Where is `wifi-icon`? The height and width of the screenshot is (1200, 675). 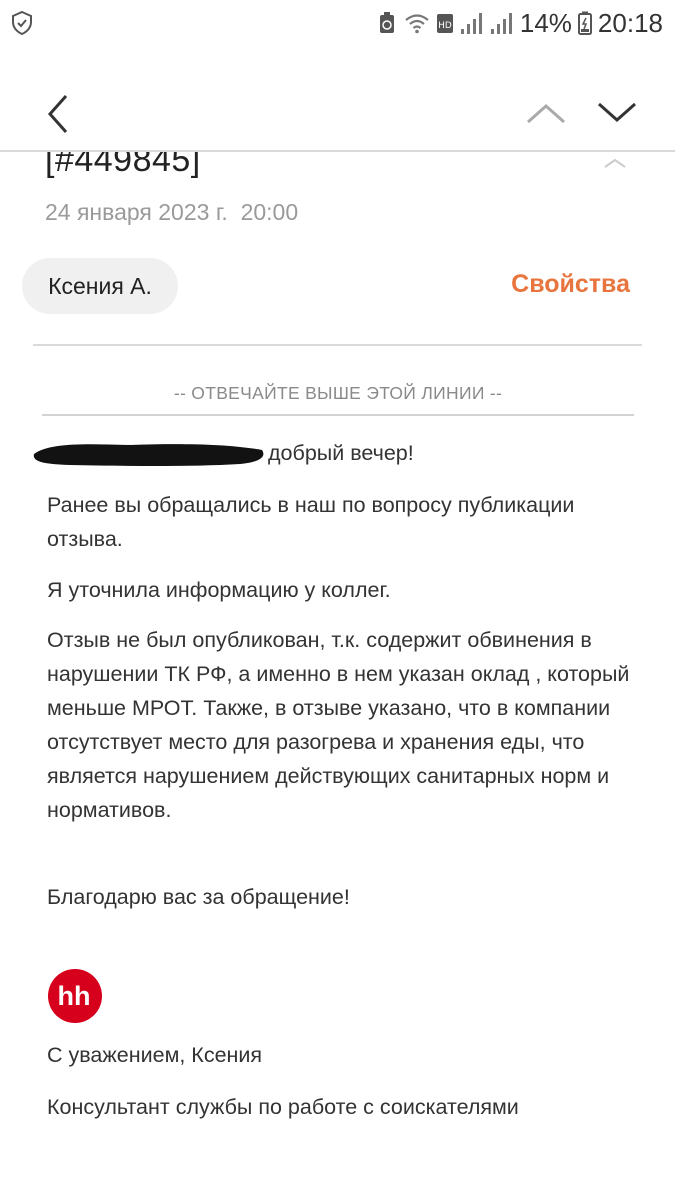 wifi-icon is located at coordinates (417, 24).